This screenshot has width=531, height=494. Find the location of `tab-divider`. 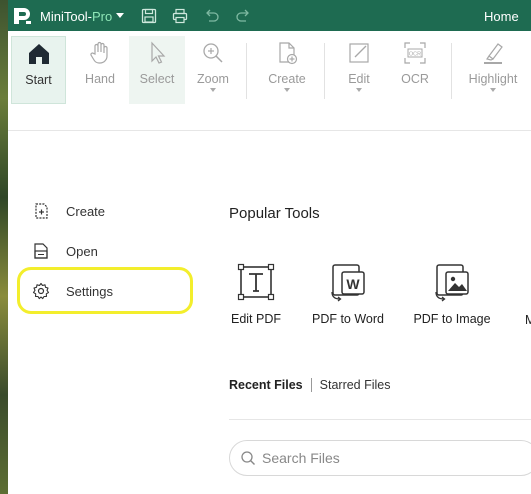

tab-divider is located at coordinates (311, 385).